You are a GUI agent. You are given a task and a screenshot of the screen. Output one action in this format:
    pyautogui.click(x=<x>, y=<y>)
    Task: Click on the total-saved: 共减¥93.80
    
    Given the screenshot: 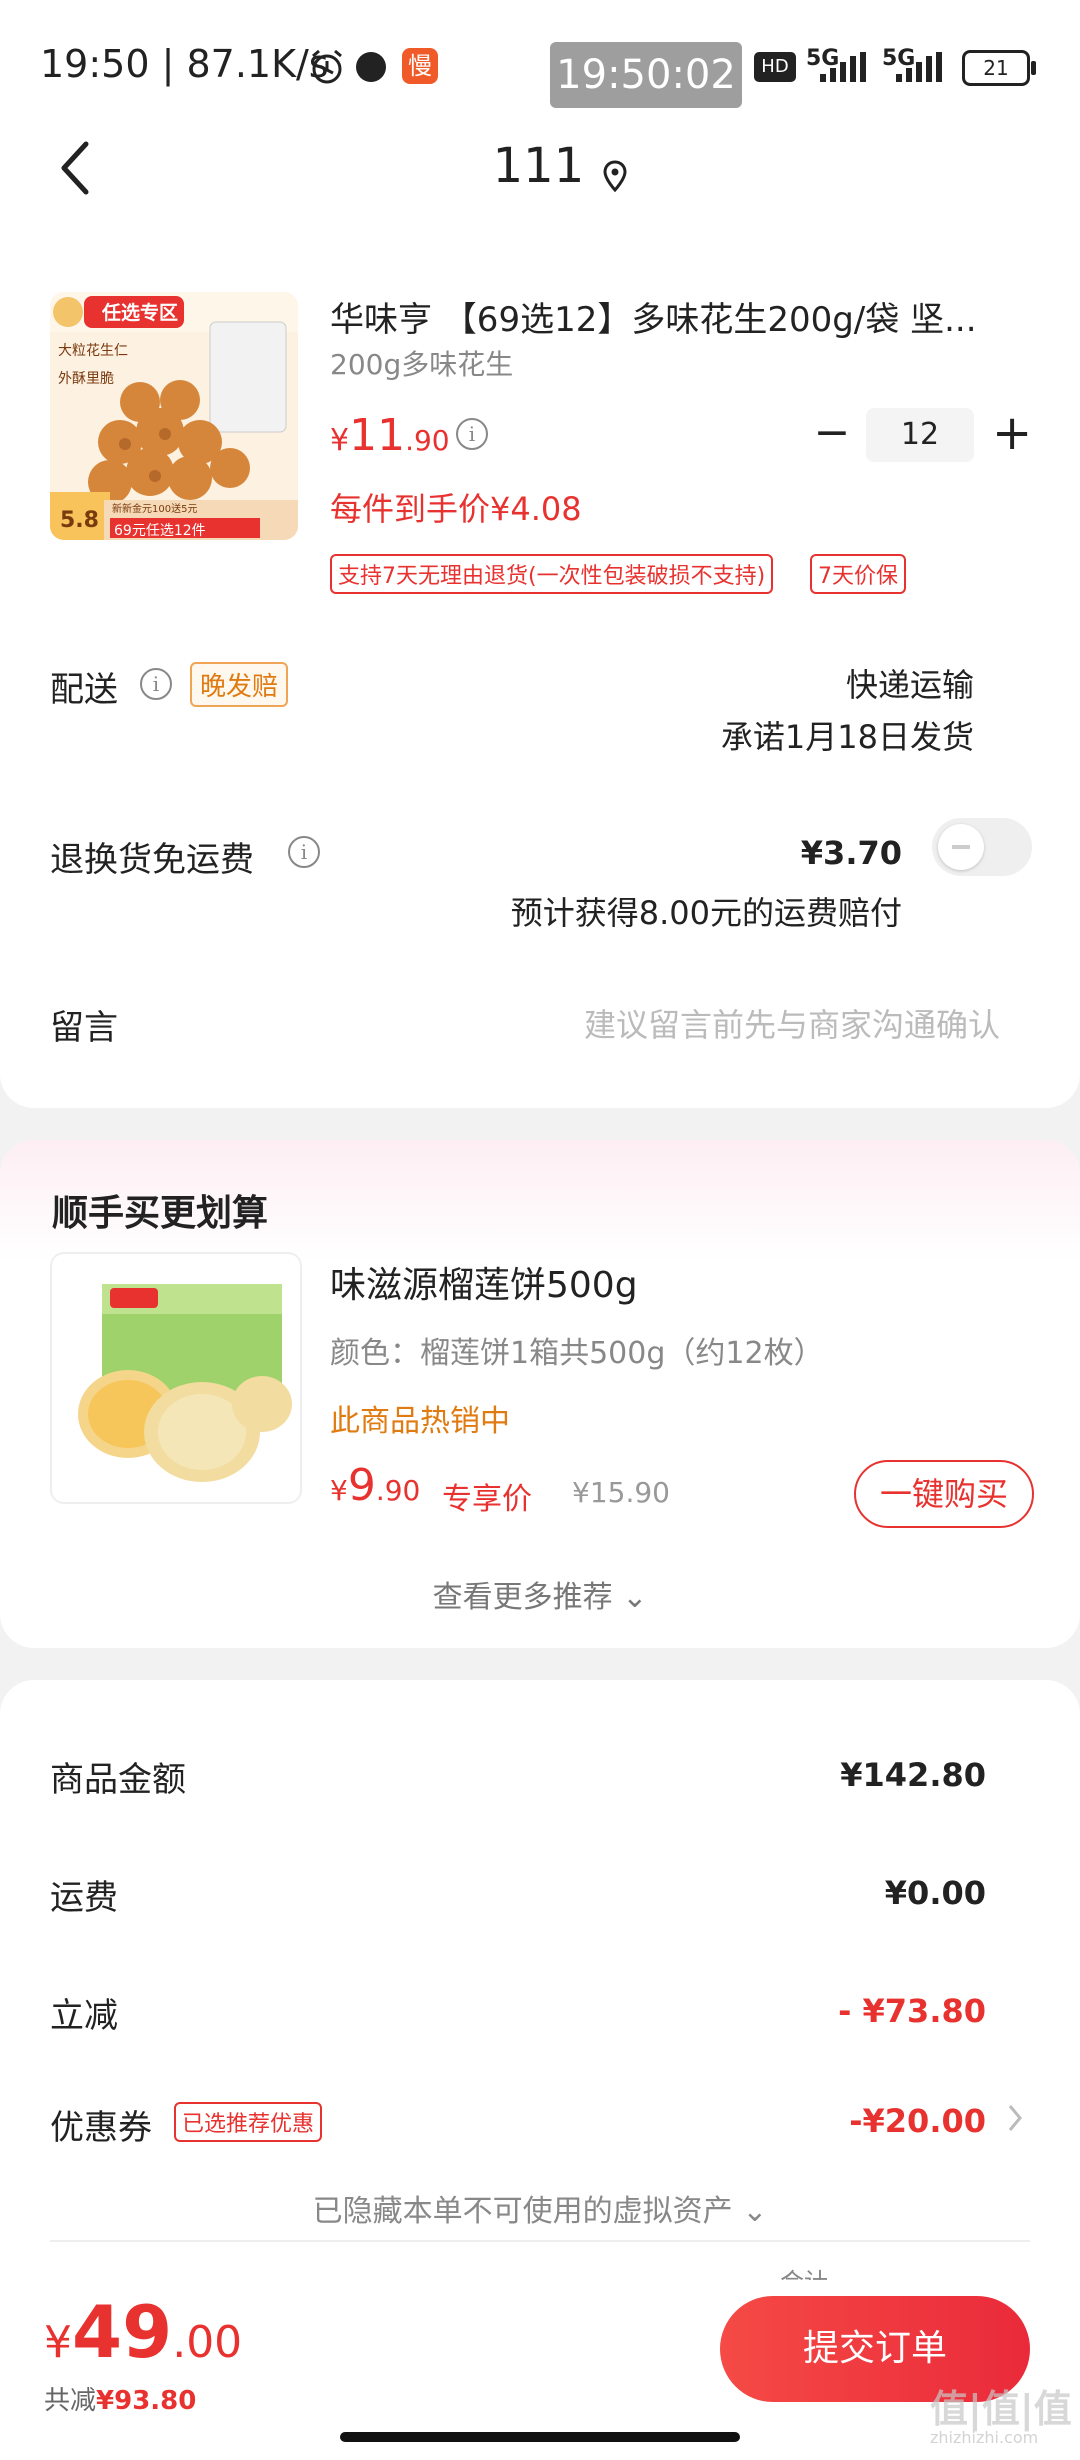 What is the action you would take?
    pyautogui.click(x=120, y=2398)
    